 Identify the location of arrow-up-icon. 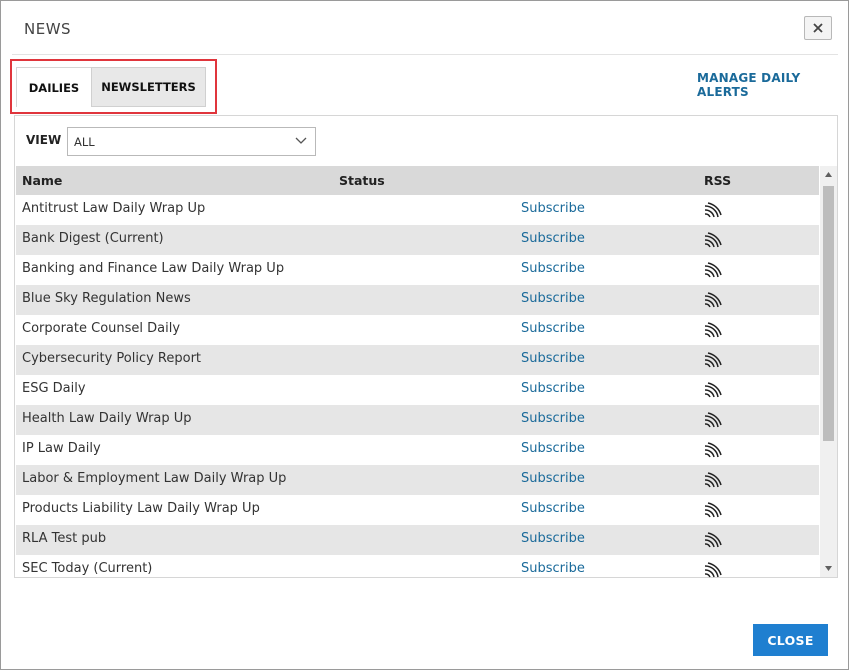
(828, 174).